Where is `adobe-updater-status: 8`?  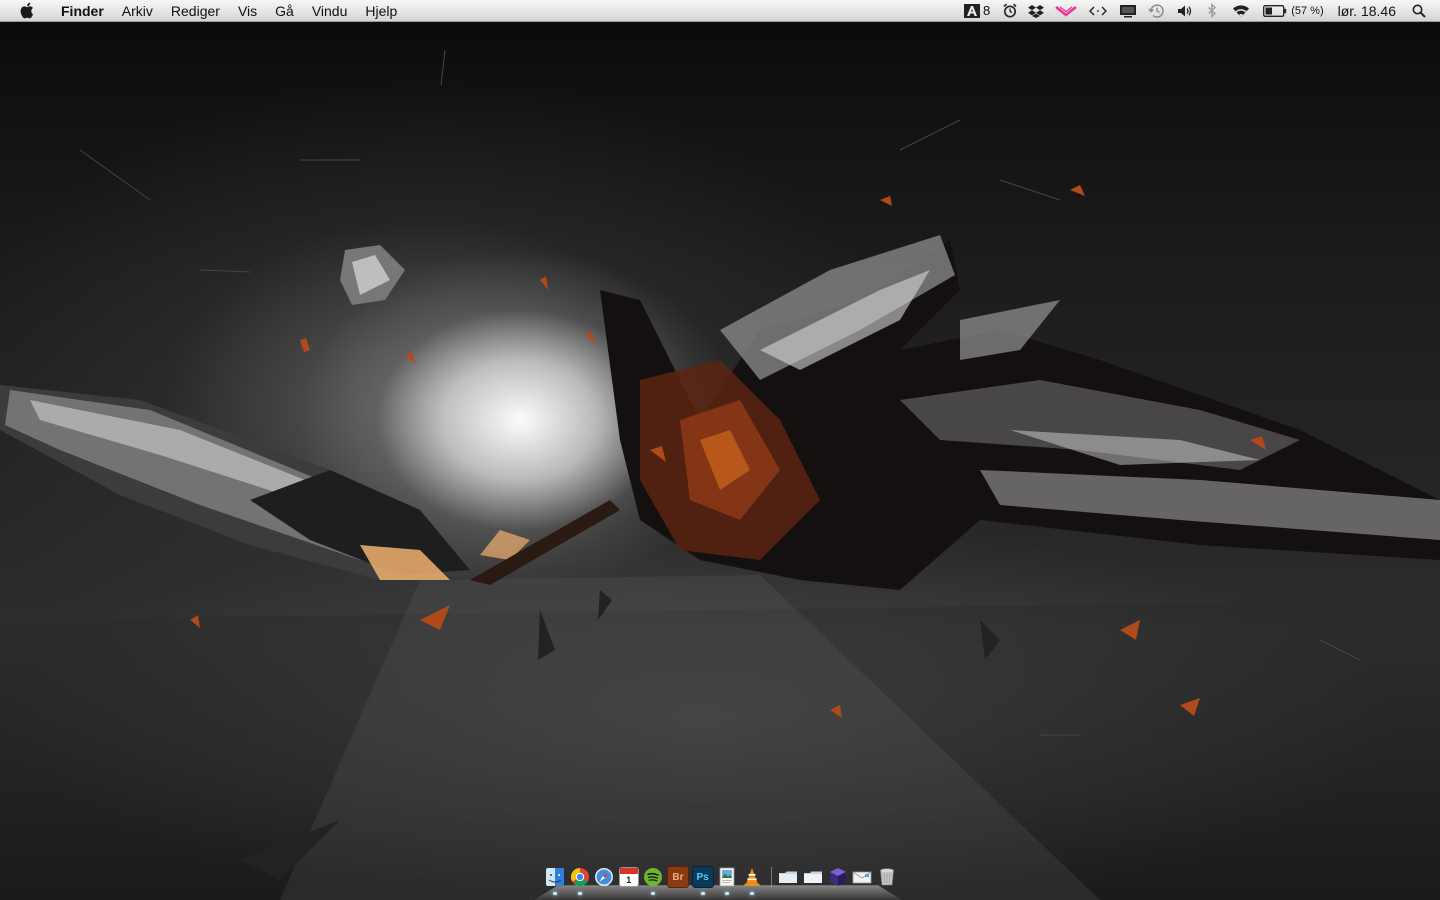 adobe-updater-status: 8 is located at coordinates (977, 11).